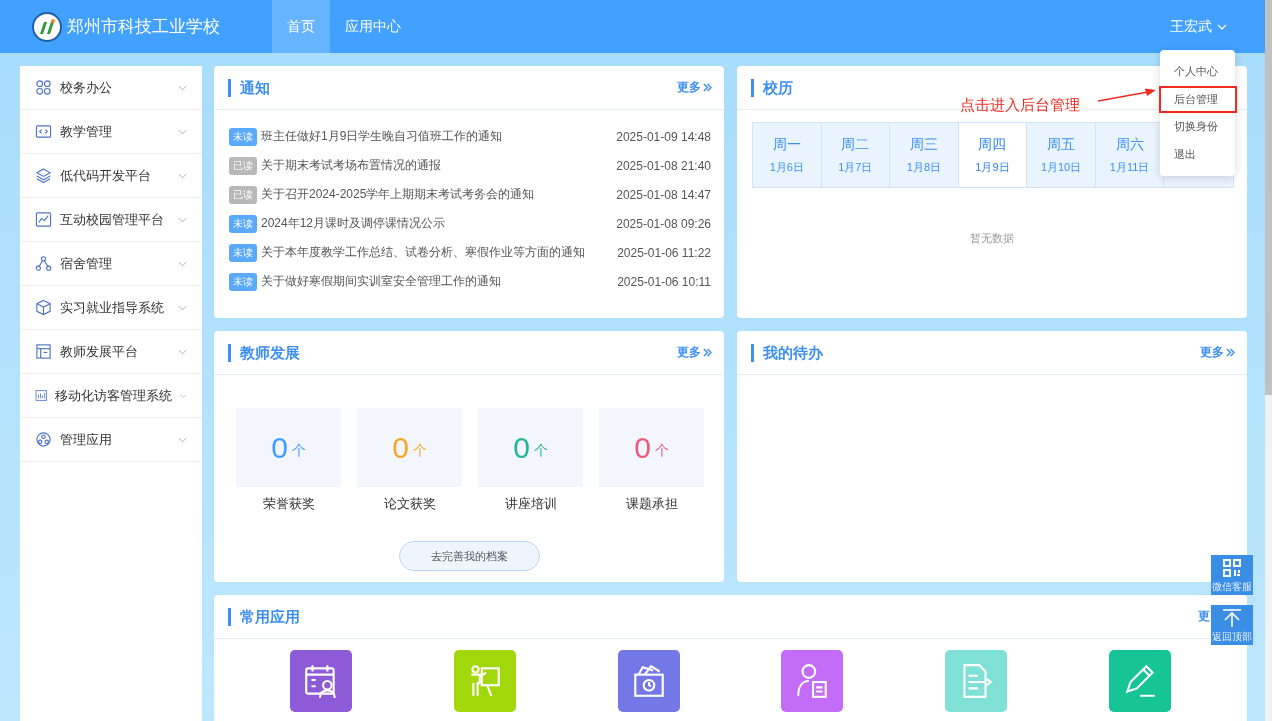  I want to click on notice-row: 已读 关于召开2024-2025学年上期期末考试考务会的通知 2025-01-08 14:47, so click(470, 194).